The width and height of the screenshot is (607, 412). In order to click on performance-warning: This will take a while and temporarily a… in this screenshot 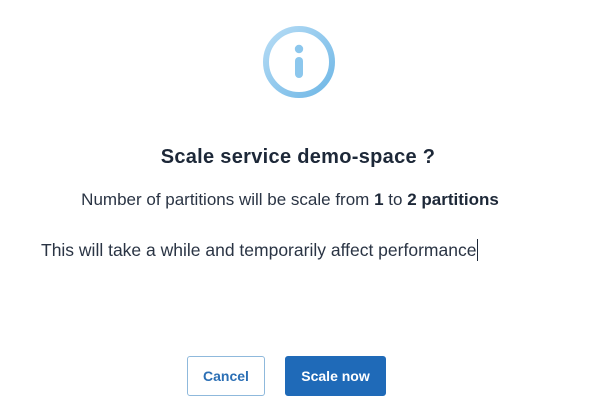, I will do `click(260, 250)`.